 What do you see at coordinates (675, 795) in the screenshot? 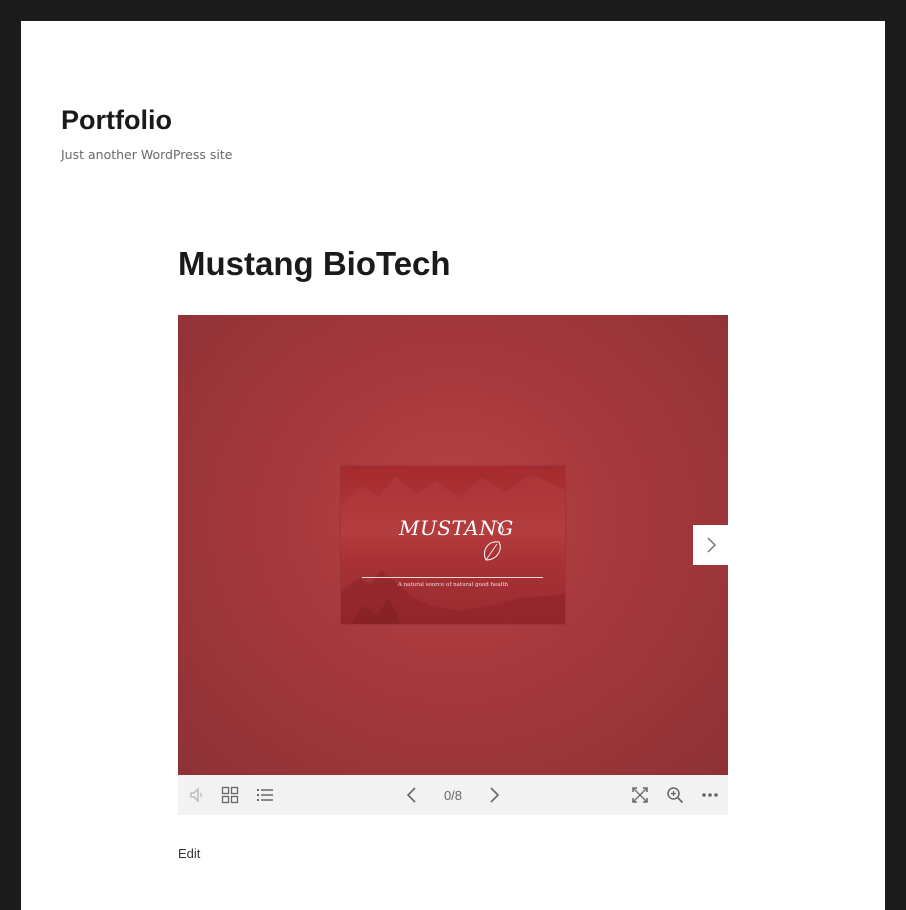
I see `zoom-in-icon` at bounding box center [675, 795].